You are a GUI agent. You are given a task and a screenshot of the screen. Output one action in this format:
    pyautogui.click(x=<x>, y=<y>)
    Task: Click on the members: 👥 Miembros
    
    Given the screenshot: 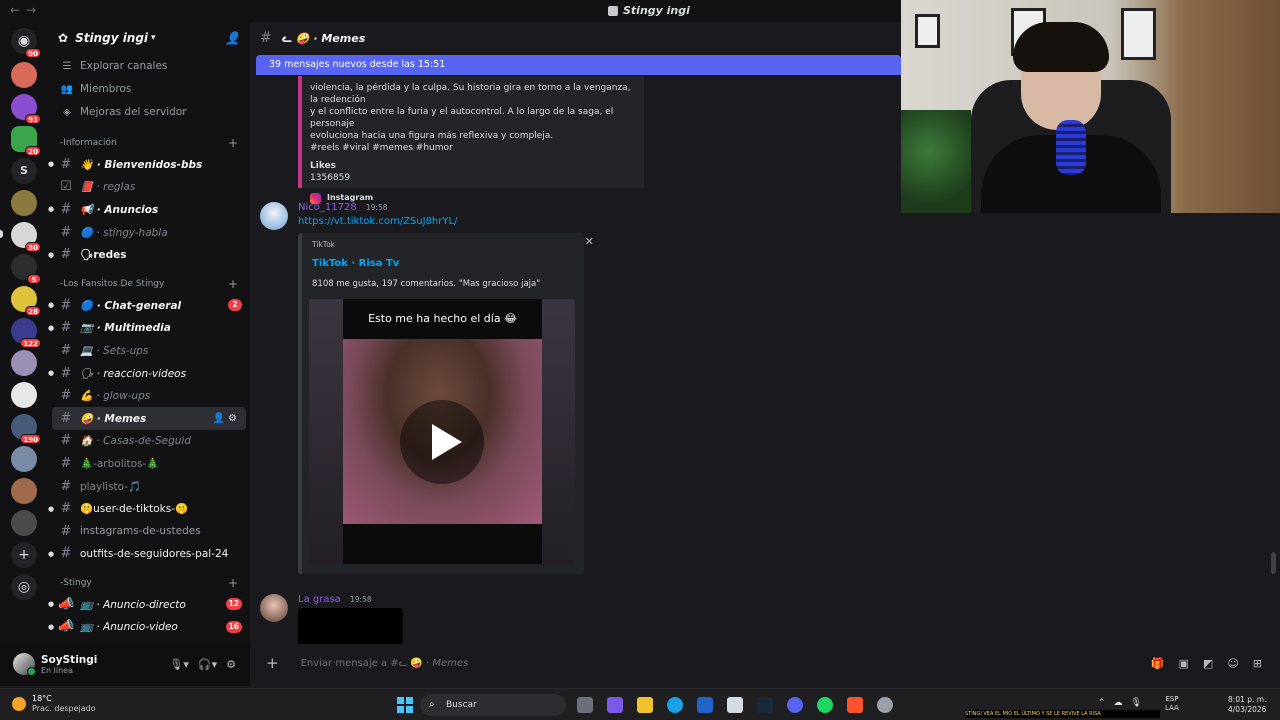 What is the action you would take?
    pyautogui.click(x=149, y=89)
    